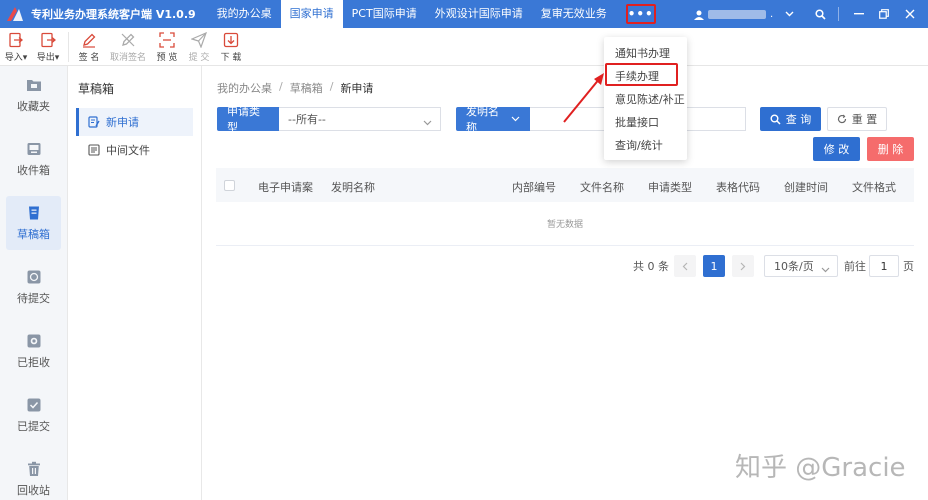  I want to click on tab-national-application: 国家申请, so click(311, 14).